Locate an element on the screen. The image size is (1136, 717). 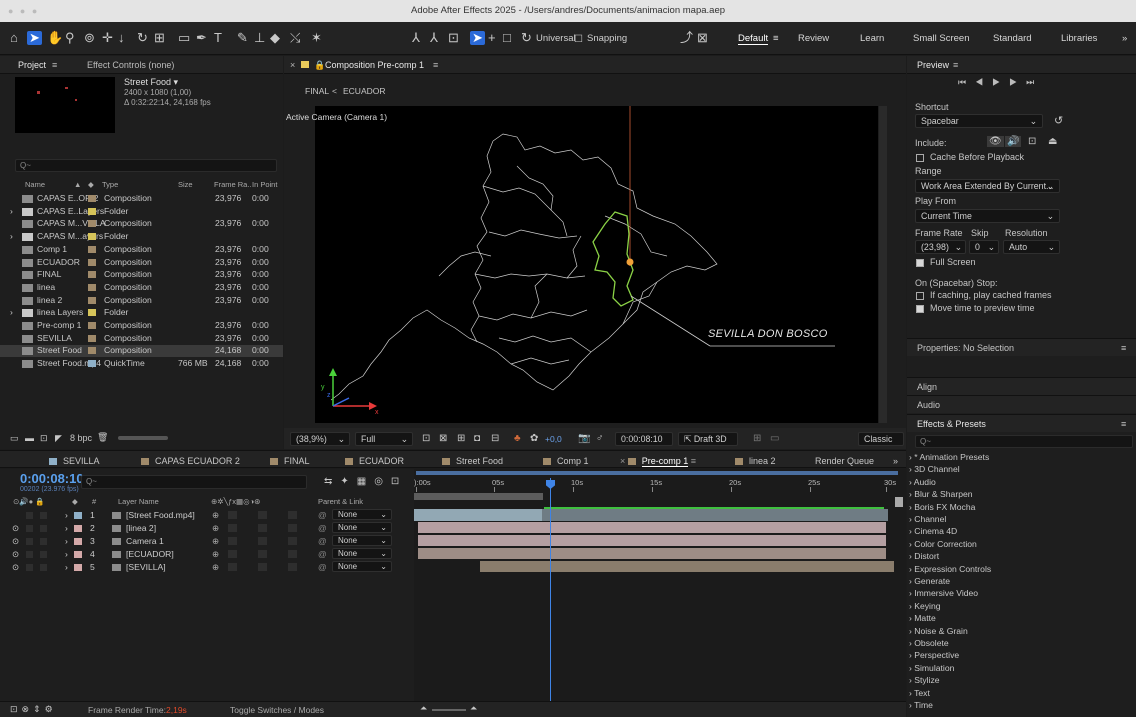
effects-title: Effects & Presets is located at coordinates (951, 424).